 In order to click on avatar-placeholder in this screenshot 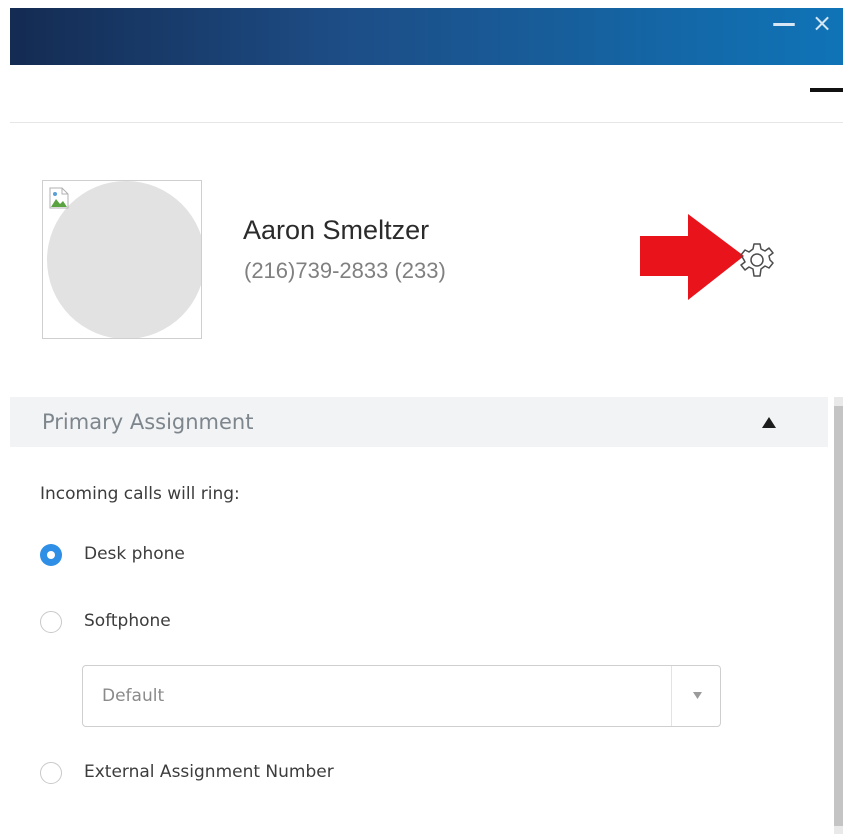, I will do `click(124, 259)`.